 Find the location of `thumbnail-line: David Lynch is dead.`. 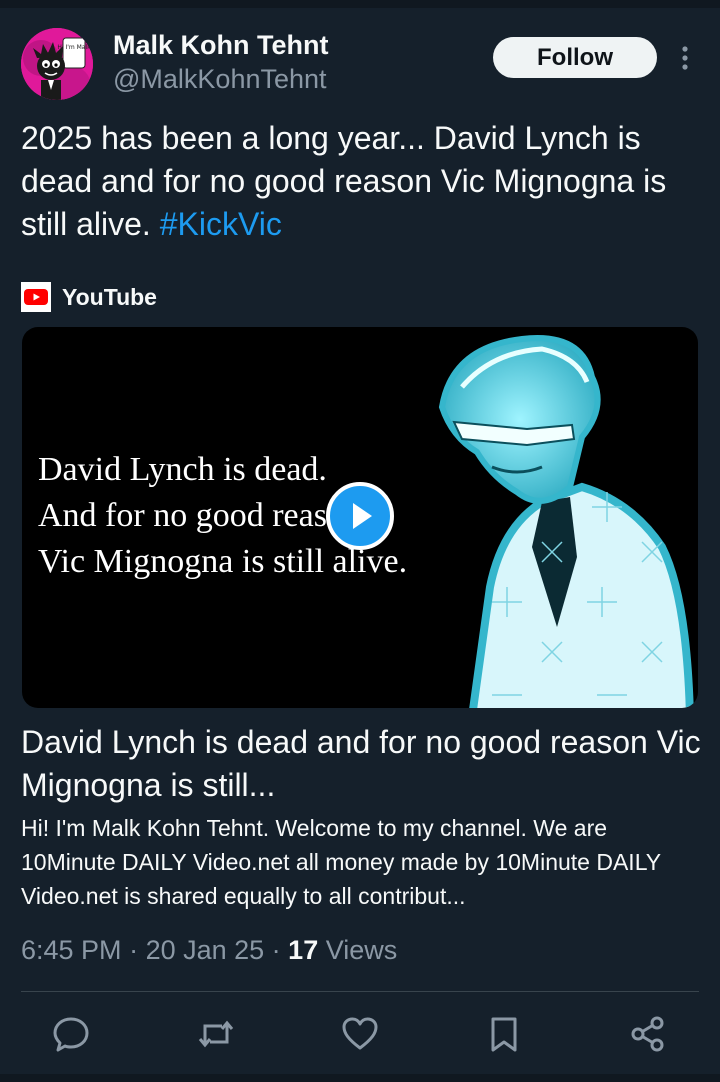

thumbnail-line: David Lynch is dead. is located at coordinates (182, 469).